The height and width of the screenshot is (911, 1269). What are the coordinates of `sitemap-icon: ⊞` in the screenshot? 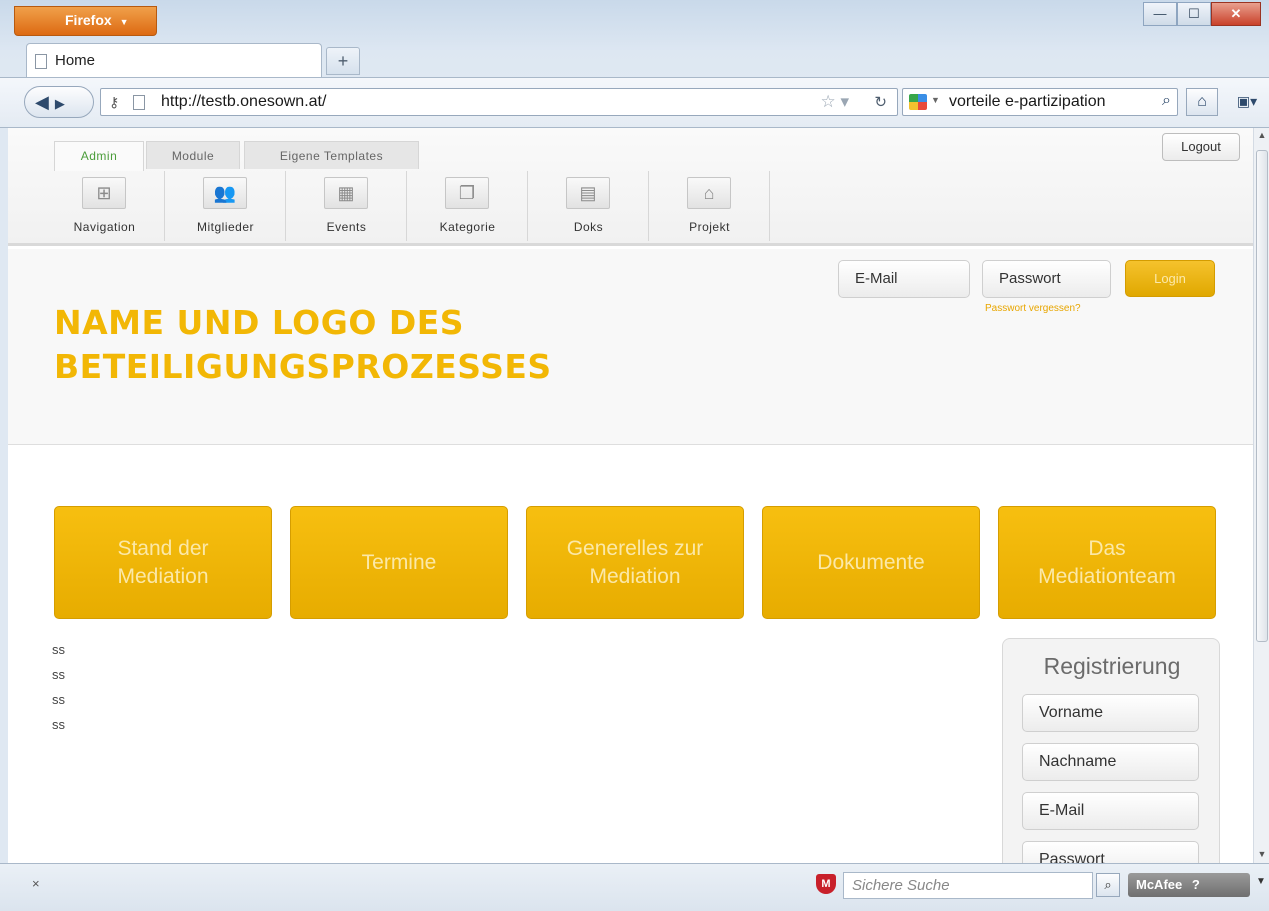 It's located at (104, 193).